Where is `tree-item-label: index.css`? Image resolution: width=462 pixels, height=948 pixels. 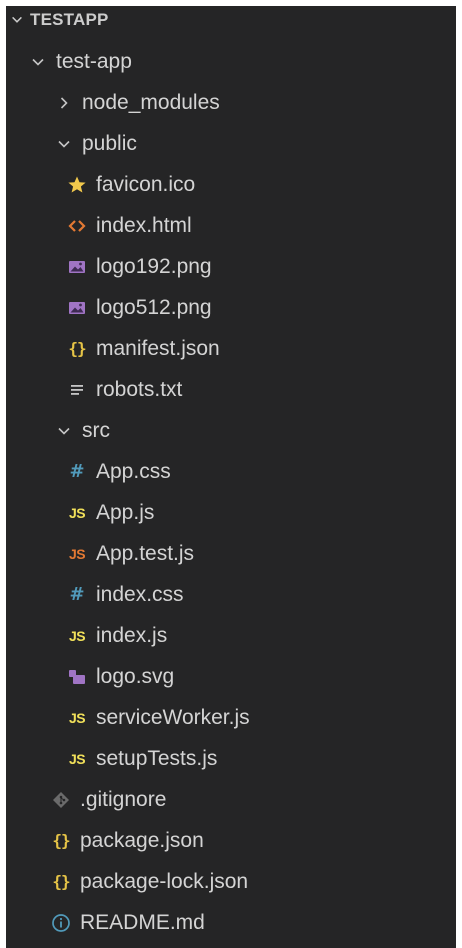
tree-item-label: index.css is located at coordinates (140, 594).